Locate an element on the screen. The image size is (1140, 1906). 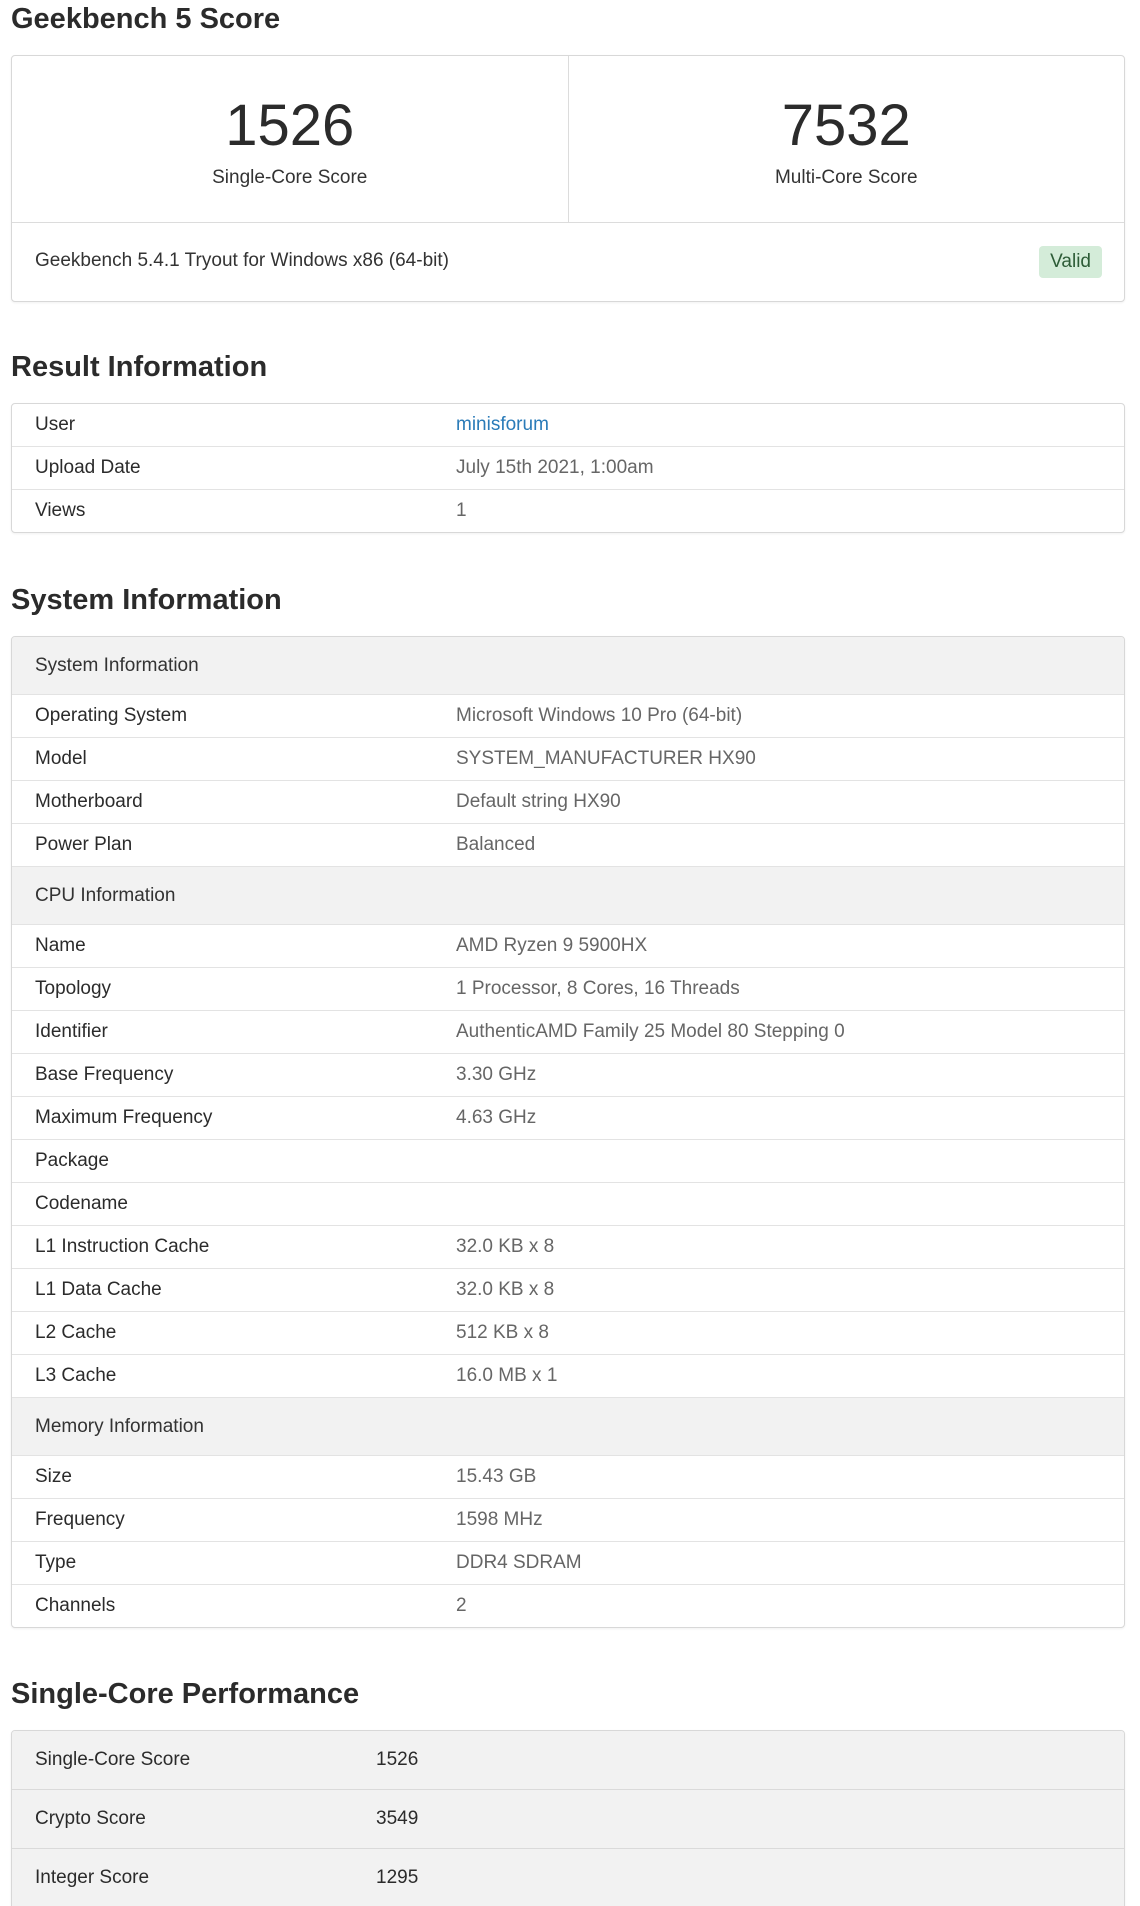
table-row: Motherboard Default string HX90 is located at coordinates (568, 801).